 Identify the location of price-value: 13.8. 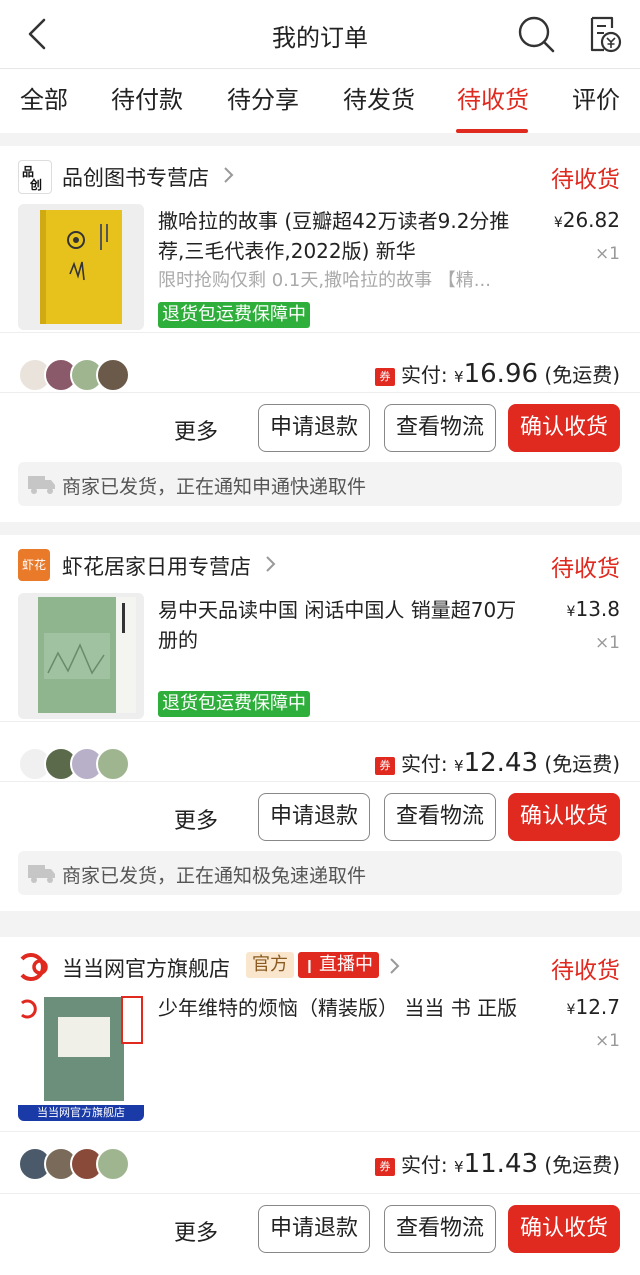
(597, 609).